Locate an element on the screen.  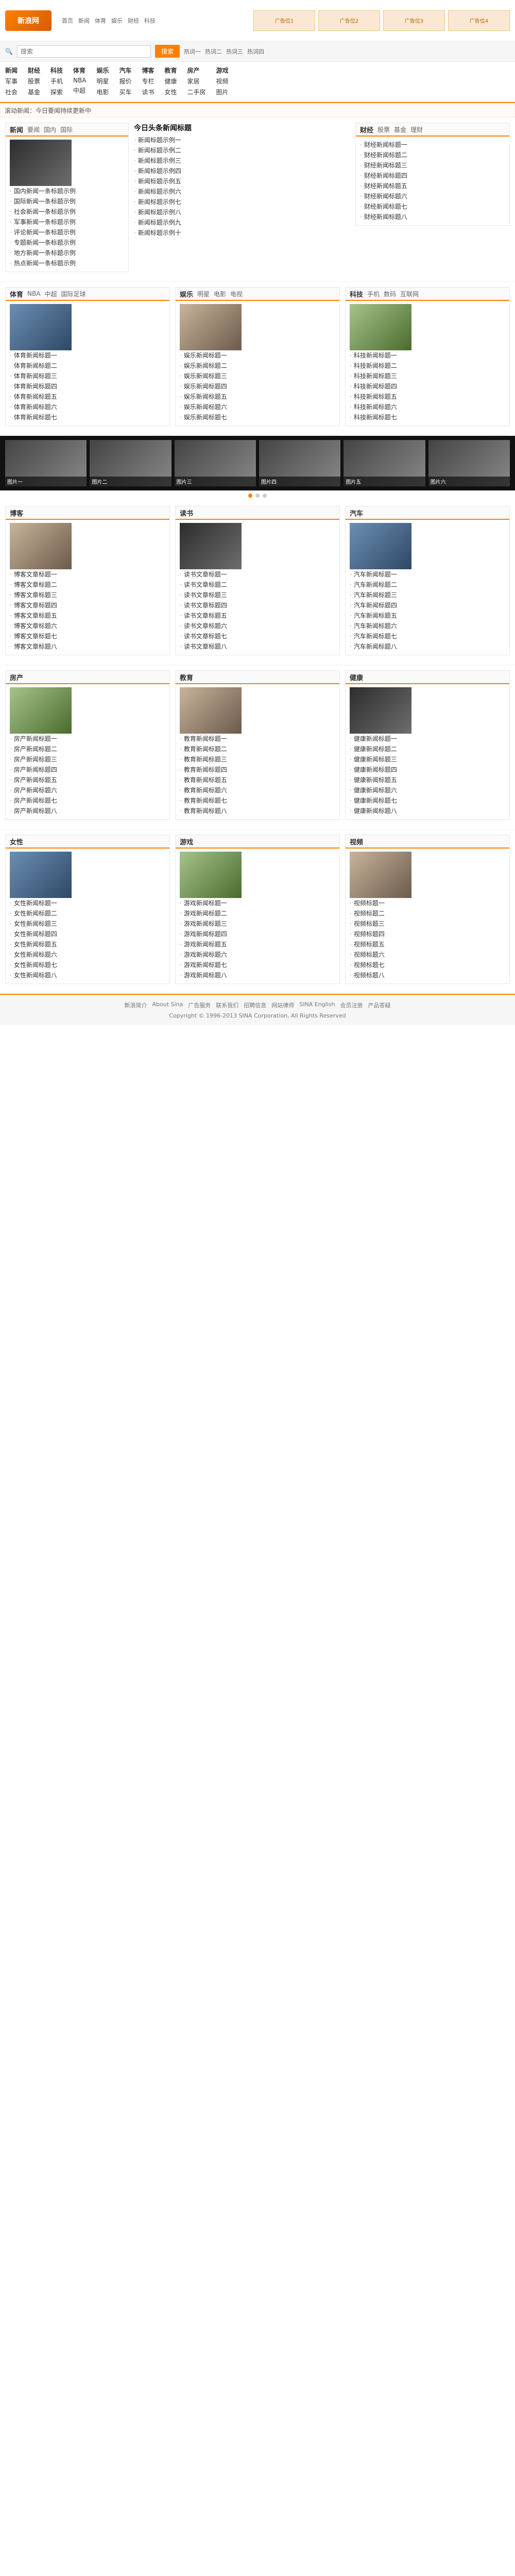
top-nav-item: 娱乐 is located at coordinates (117, 20).